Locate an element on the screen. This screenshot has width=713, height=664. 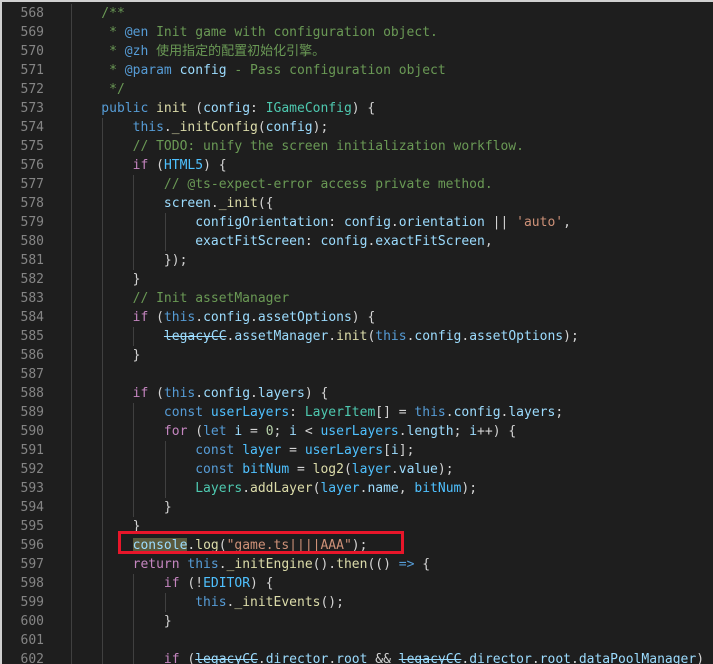
code-text: return this._initEngine().then(() => { is located at coordinates (250, 564).